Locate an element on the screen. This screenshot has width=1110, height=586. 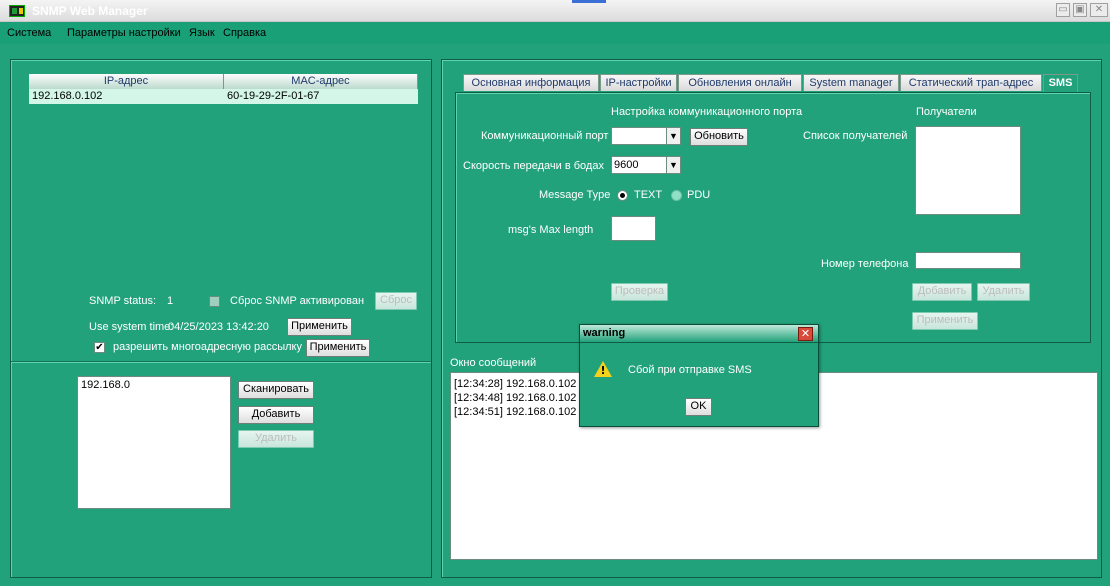
add-recipient-button: Добавить is located at coordinates (942, 292).